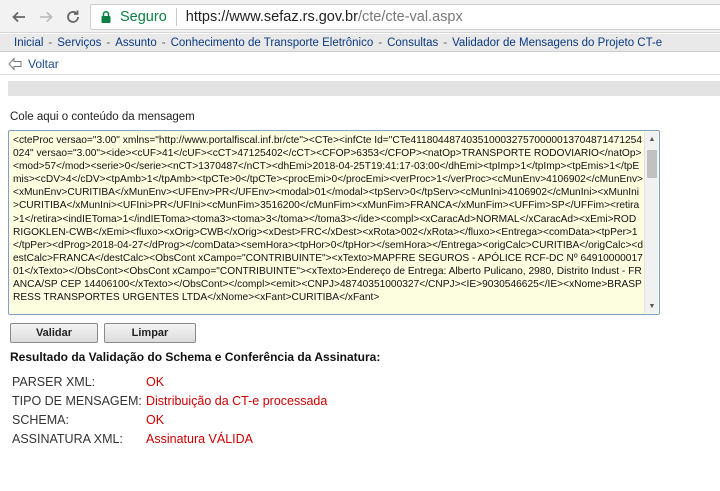 The width and height of the screenshot is (720, 491). Describe the element at coordinates (73, 17) in the screenshot. I see `browser-reload-icon` at that location.